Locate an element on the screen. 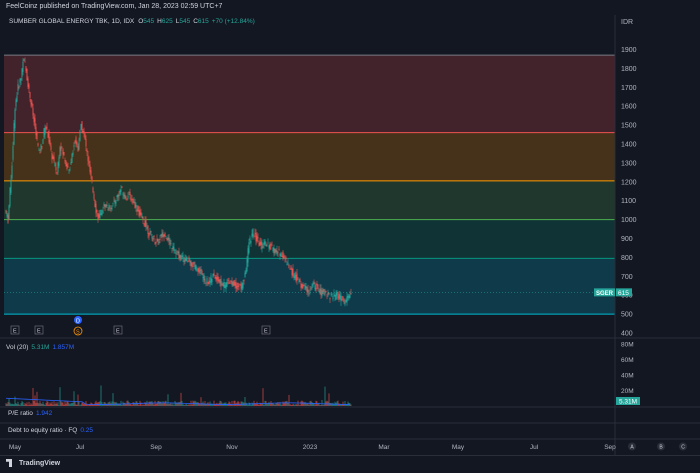 This screenshot has height=473, width=700. legend-symbol: SUMBER GLOBAL ENERGY TBK, 1D, IDX is located at coordinates (72, 21).